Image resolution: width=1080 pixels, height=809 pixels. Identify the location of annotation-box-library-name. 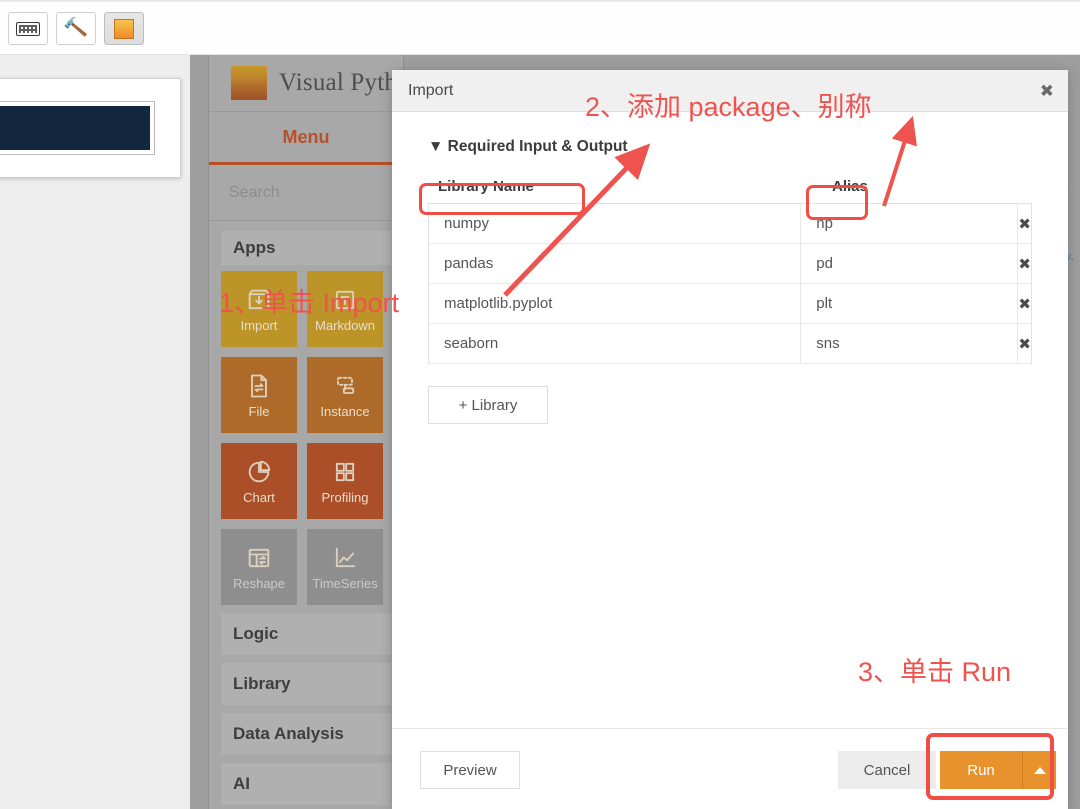
(502, 199).